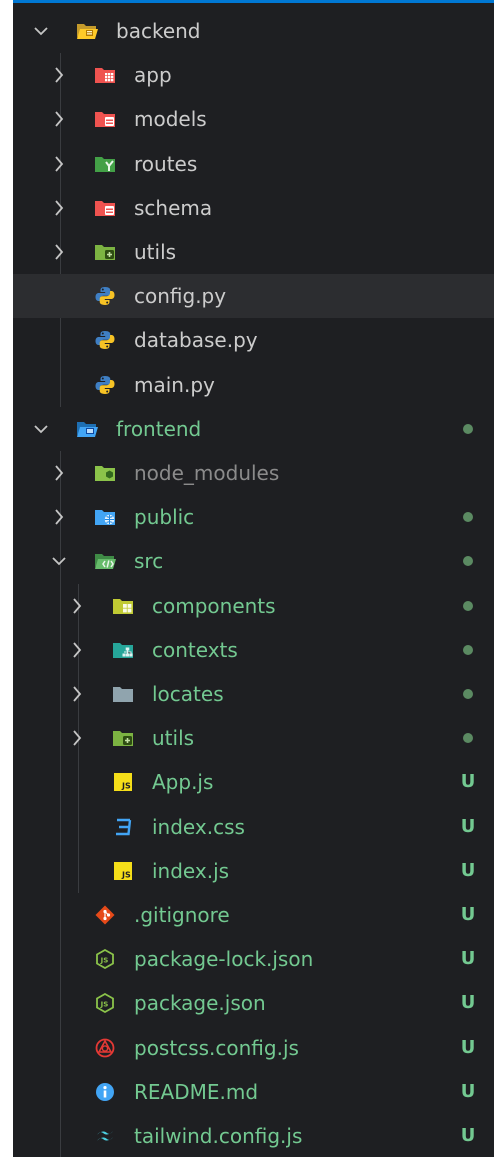 The width and height of the screenshot is (494, 1157). I want to click on tree-item-label: package.json, so click(200, 1003).